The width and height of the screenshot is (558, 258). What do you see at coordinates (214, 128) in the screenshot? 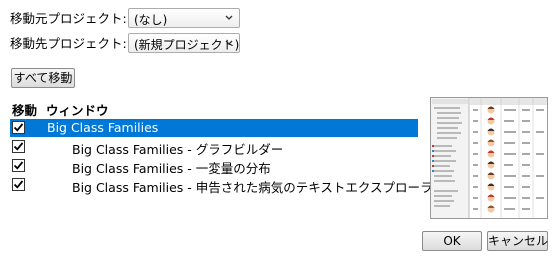
I see `window-row: Big Class Families` at bounding box center [214, 128].